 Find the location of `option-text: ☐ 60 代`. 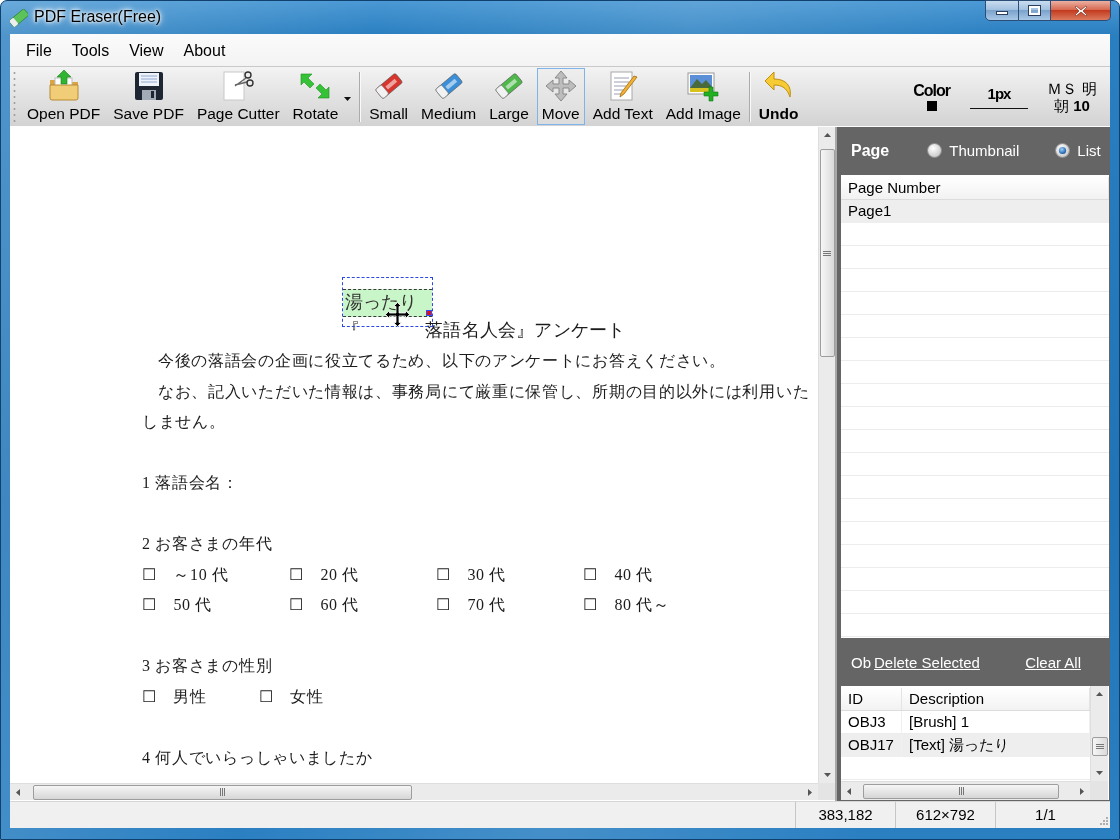

option-text: ☐ 60 代 is located at coordinates (325, 605).